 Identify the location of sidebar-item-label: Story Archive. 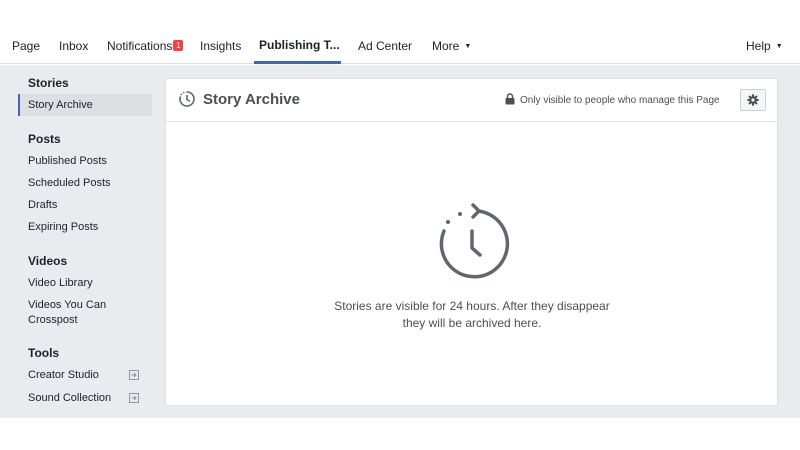
(60, 105).